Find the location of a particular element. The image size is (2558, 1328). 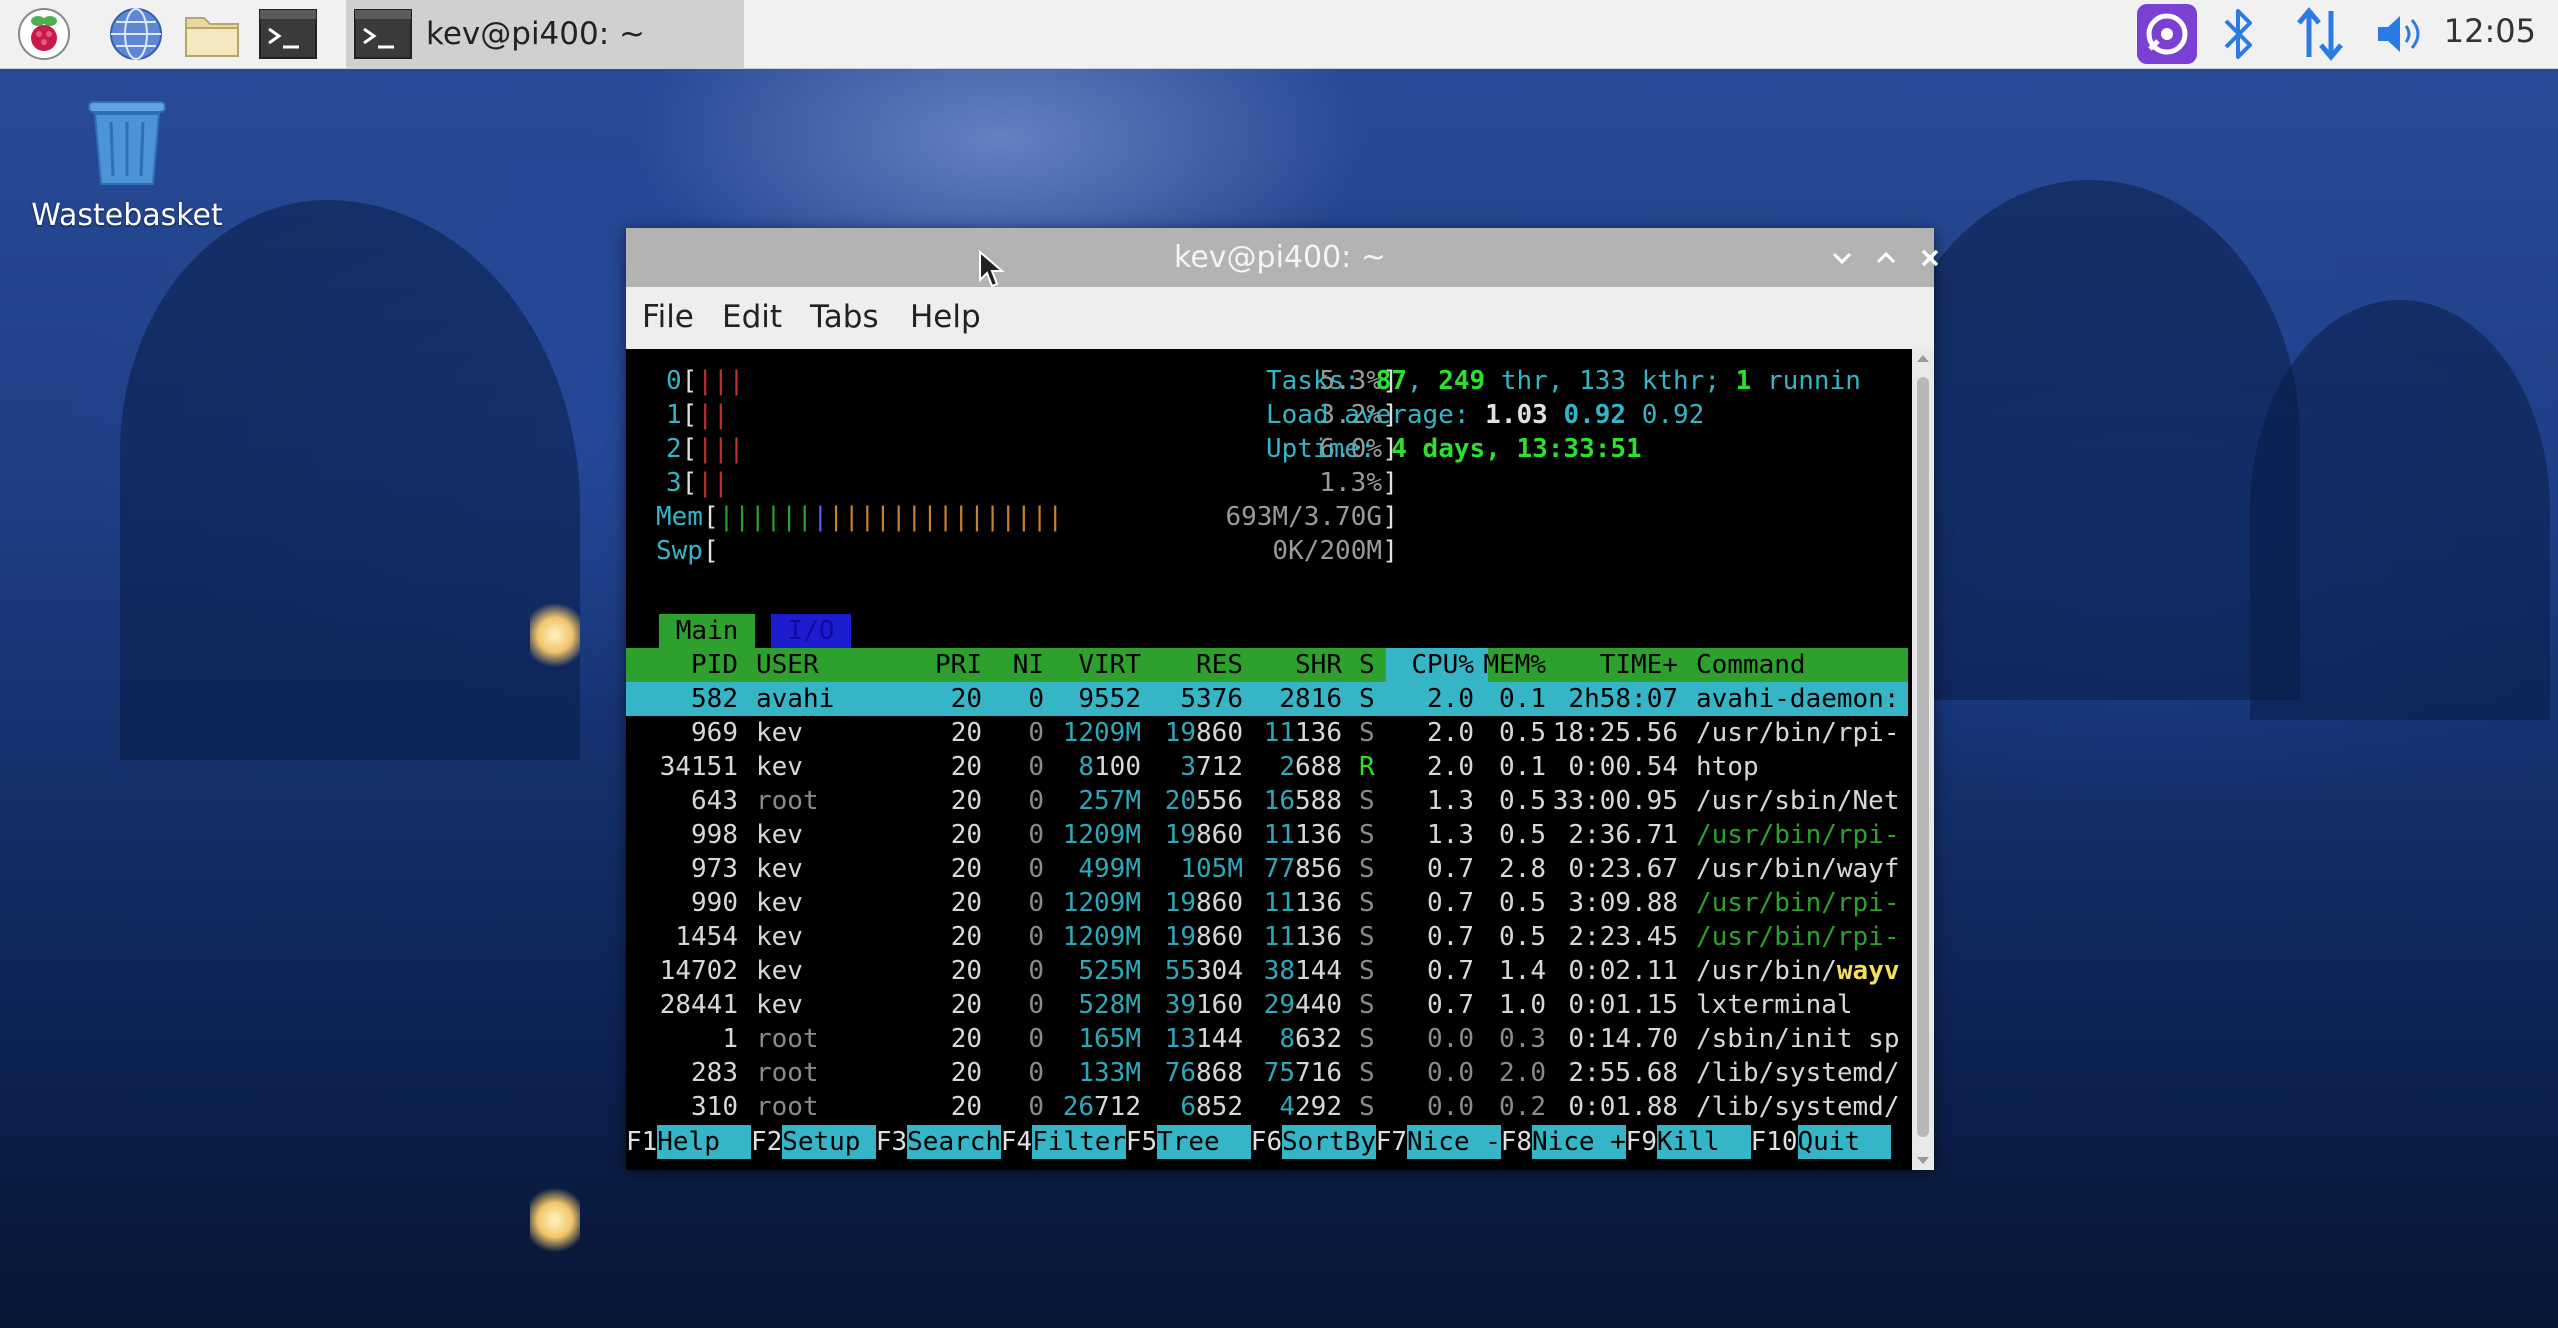

process-cmd: avahi-daemon: is located at coordinates (1798, 699).